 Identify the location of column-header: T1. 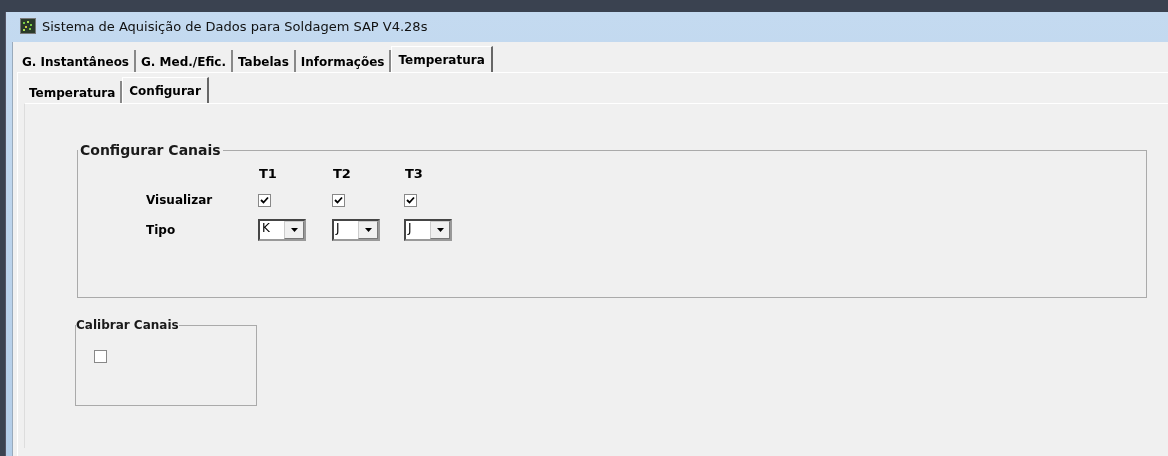
(268, 173).